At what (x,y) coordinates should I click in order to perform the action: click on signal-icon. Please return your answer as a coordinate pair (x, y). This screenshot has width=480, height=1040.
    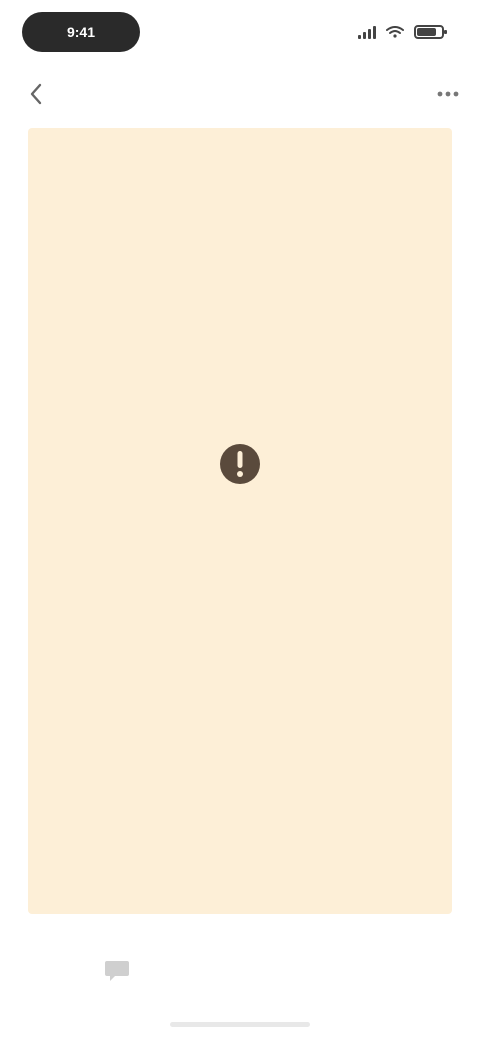
    Looking at the image, I should click on (367, 32).